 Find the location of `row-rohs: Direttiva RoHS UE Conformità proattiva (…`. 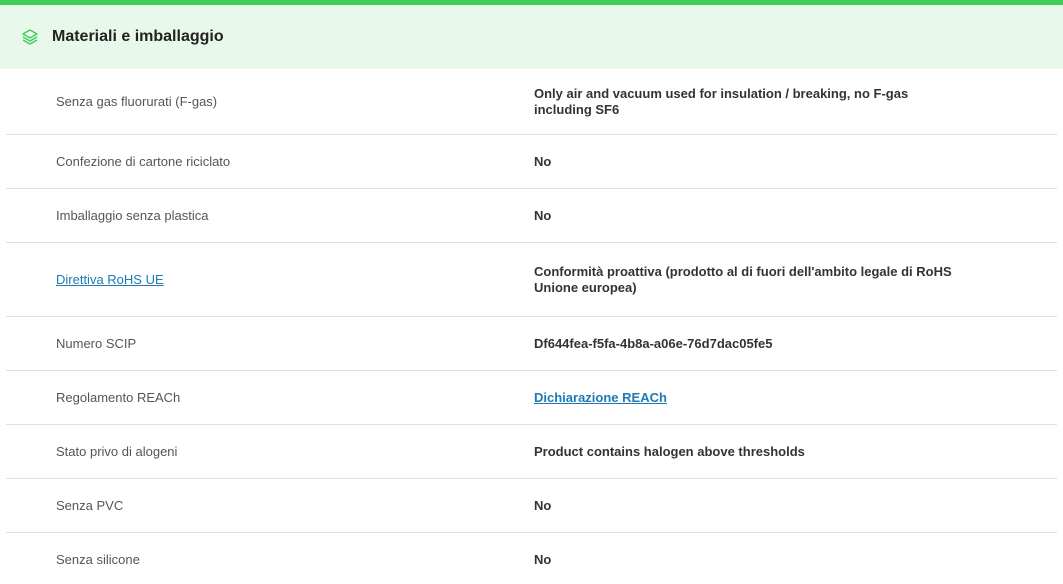

row-rohs: Direttiva RoHS UE Conformità proattiva (… is located at coordinates (531, 280).